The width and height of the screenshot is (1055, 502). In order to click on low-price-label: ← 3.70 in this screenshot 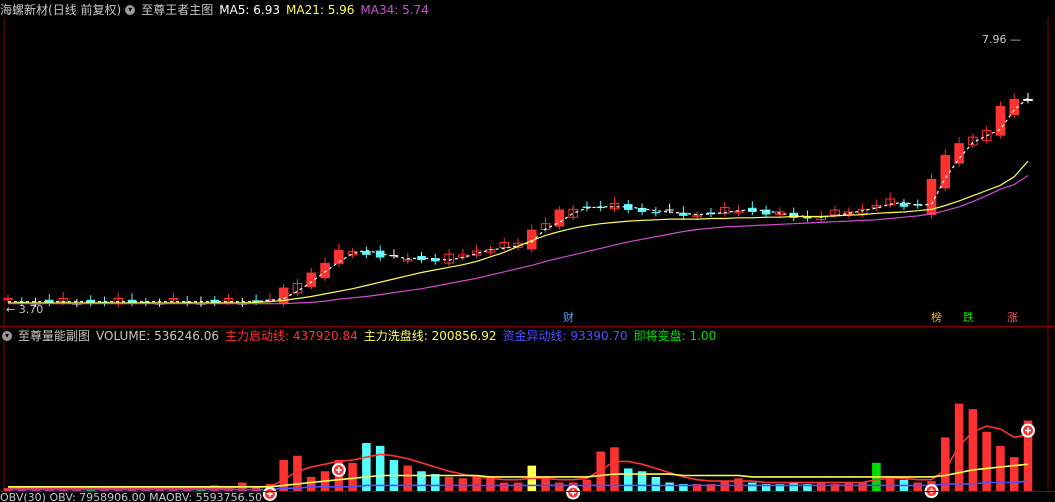, I will do `click(25, 309)`.